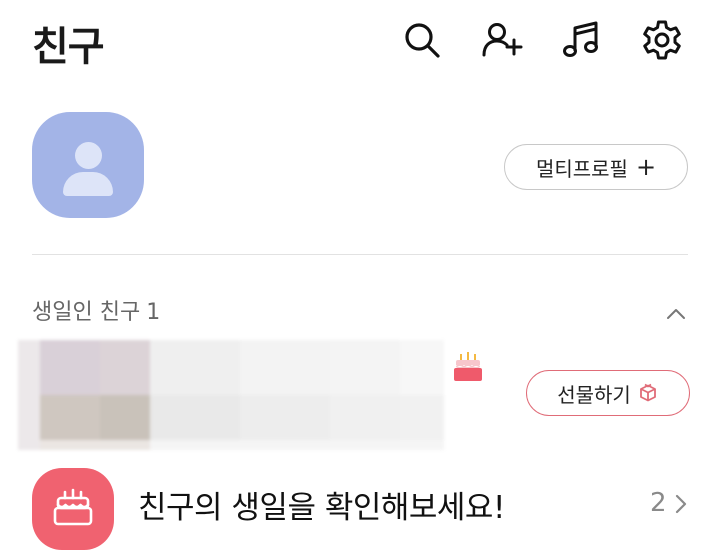  I want to click on avatar-head-shape, so click(88, 155).